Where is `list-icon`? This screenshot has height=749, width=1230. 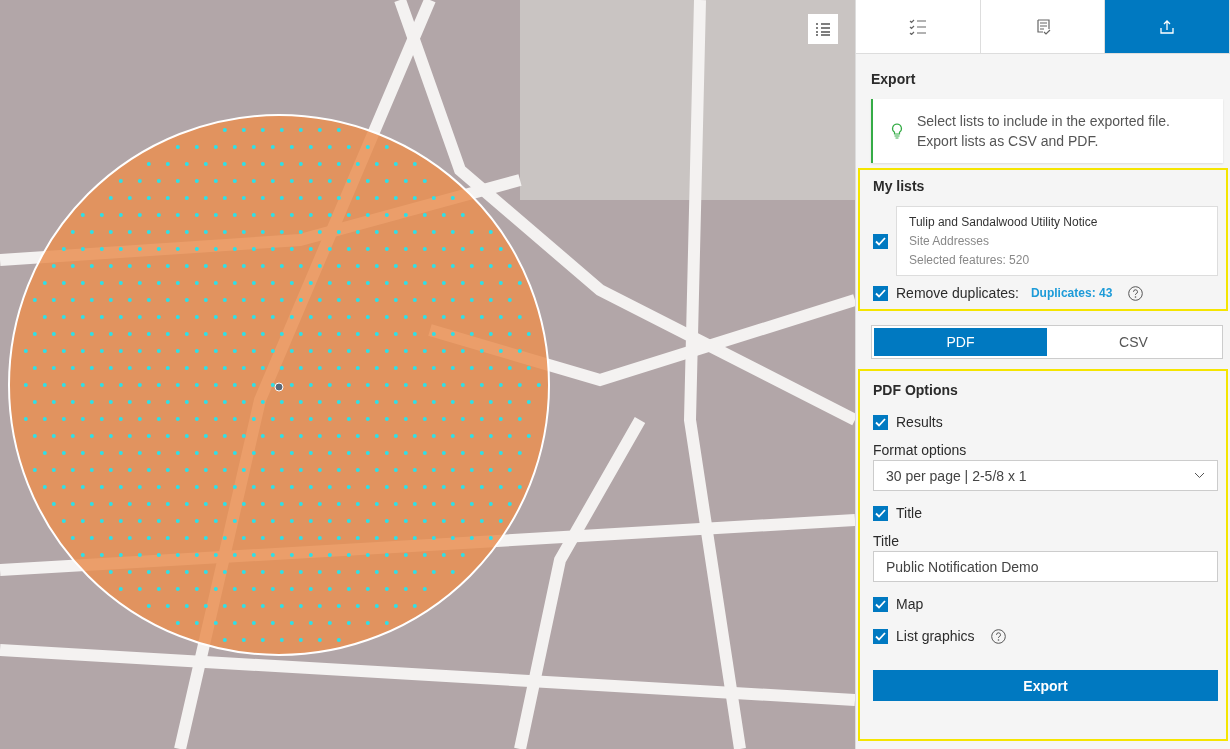
list-icon is located at coordinates (823, 29).